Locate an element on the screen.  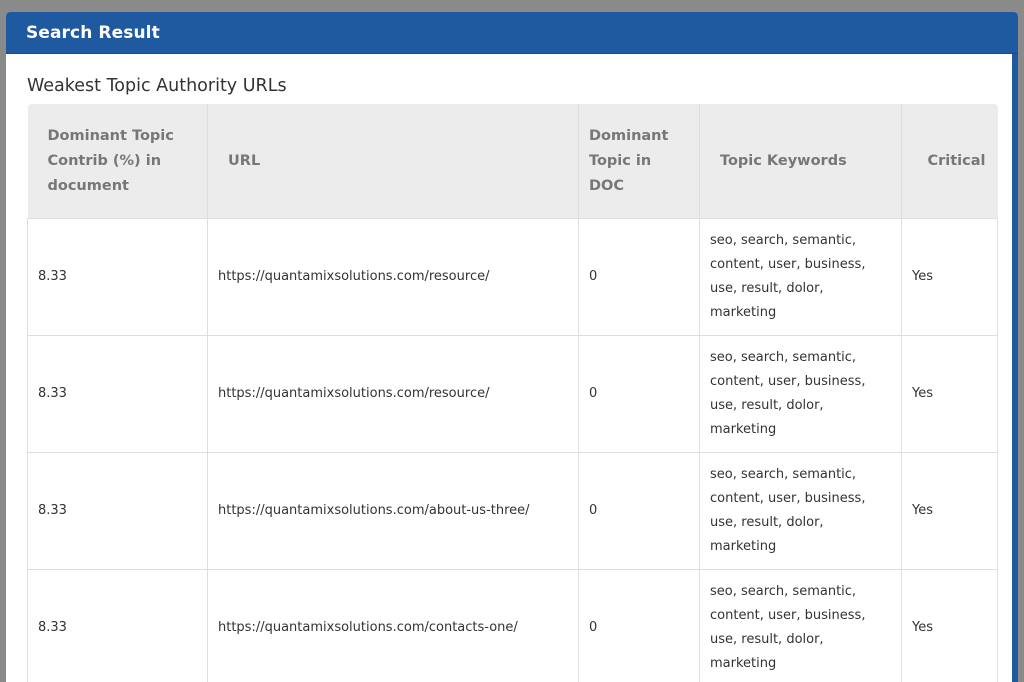
column-header-critical: Critical is located at coordinates (950, 161).